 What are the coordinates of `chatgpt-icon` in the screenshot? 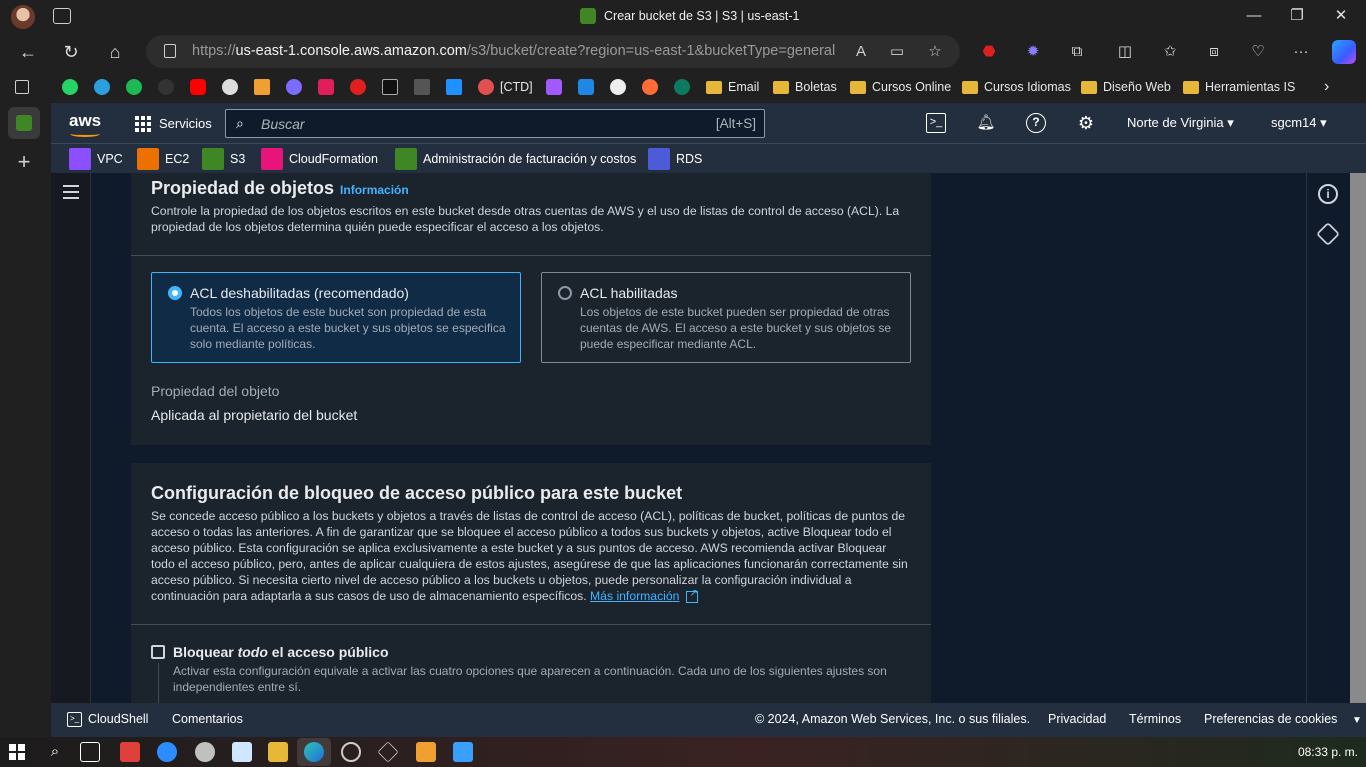 It's located at (230, 87).